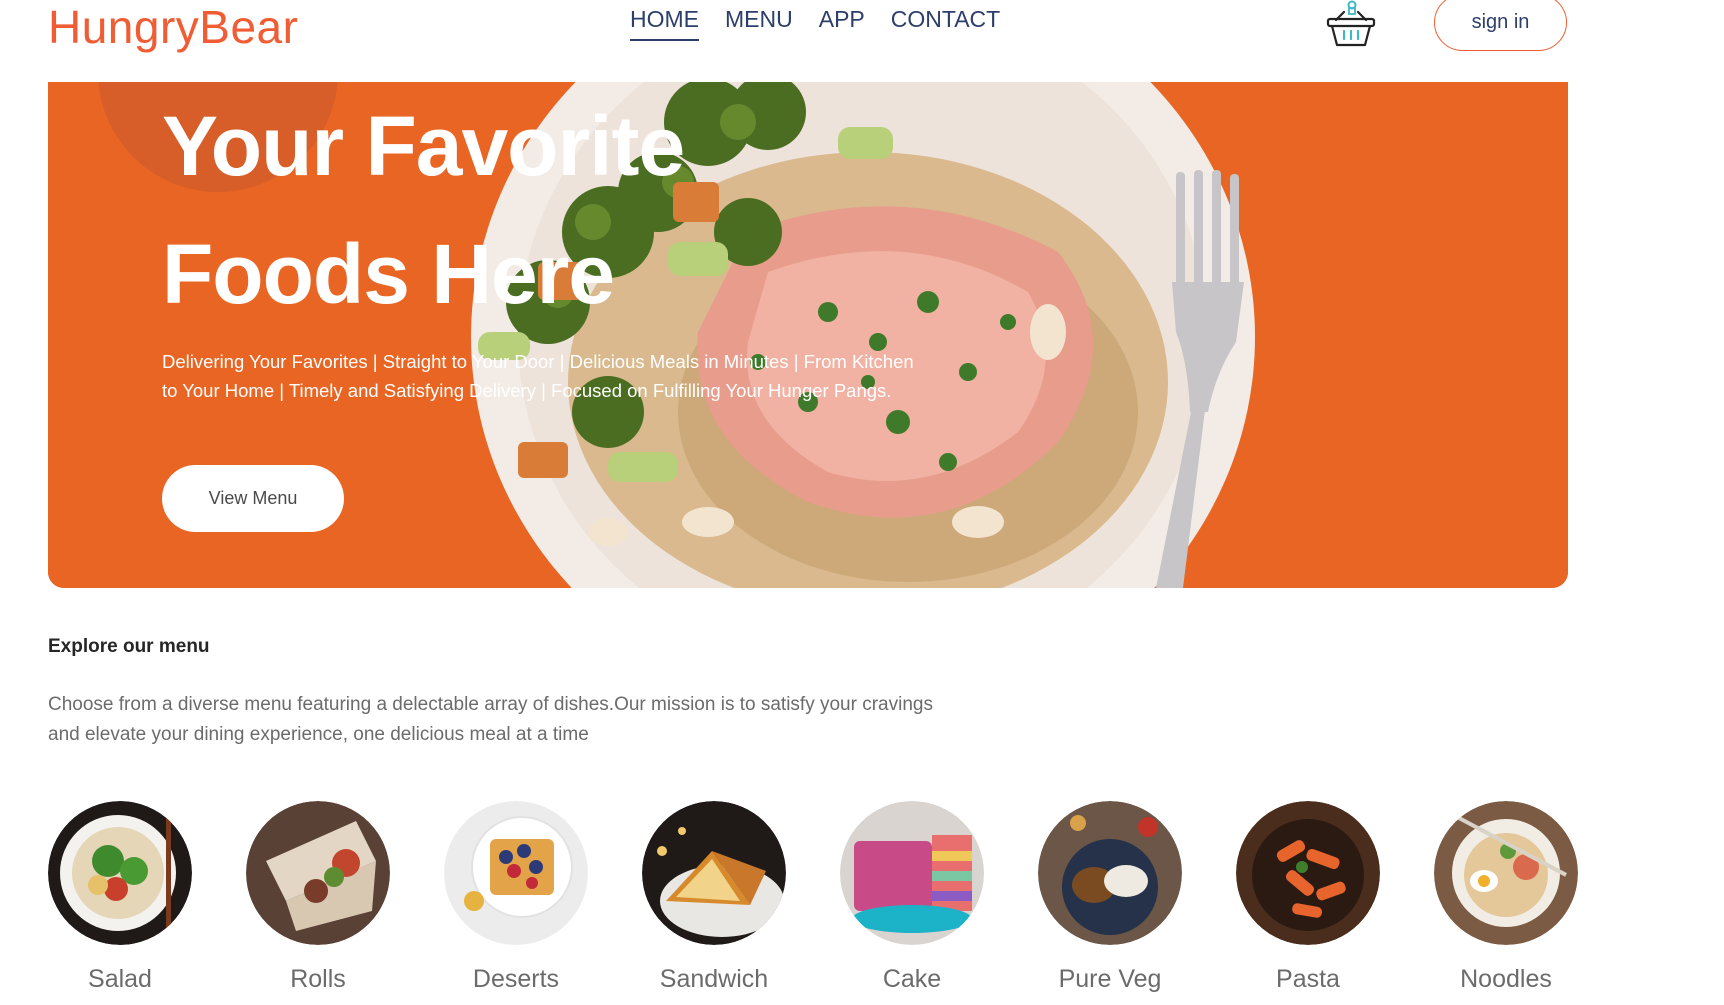  What do you see at coordinates (173, 27) in the screenshot?
I see `logo: HungryBear` at bounding box center [173, 27].